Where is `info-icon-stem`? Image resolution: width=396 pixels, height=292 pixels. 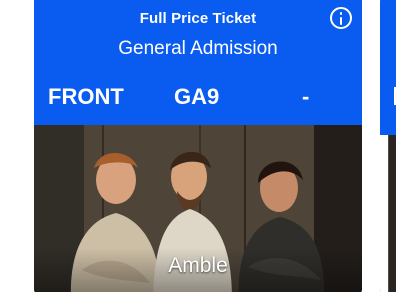 info-icon-stem is located at coordinates (341, 21).